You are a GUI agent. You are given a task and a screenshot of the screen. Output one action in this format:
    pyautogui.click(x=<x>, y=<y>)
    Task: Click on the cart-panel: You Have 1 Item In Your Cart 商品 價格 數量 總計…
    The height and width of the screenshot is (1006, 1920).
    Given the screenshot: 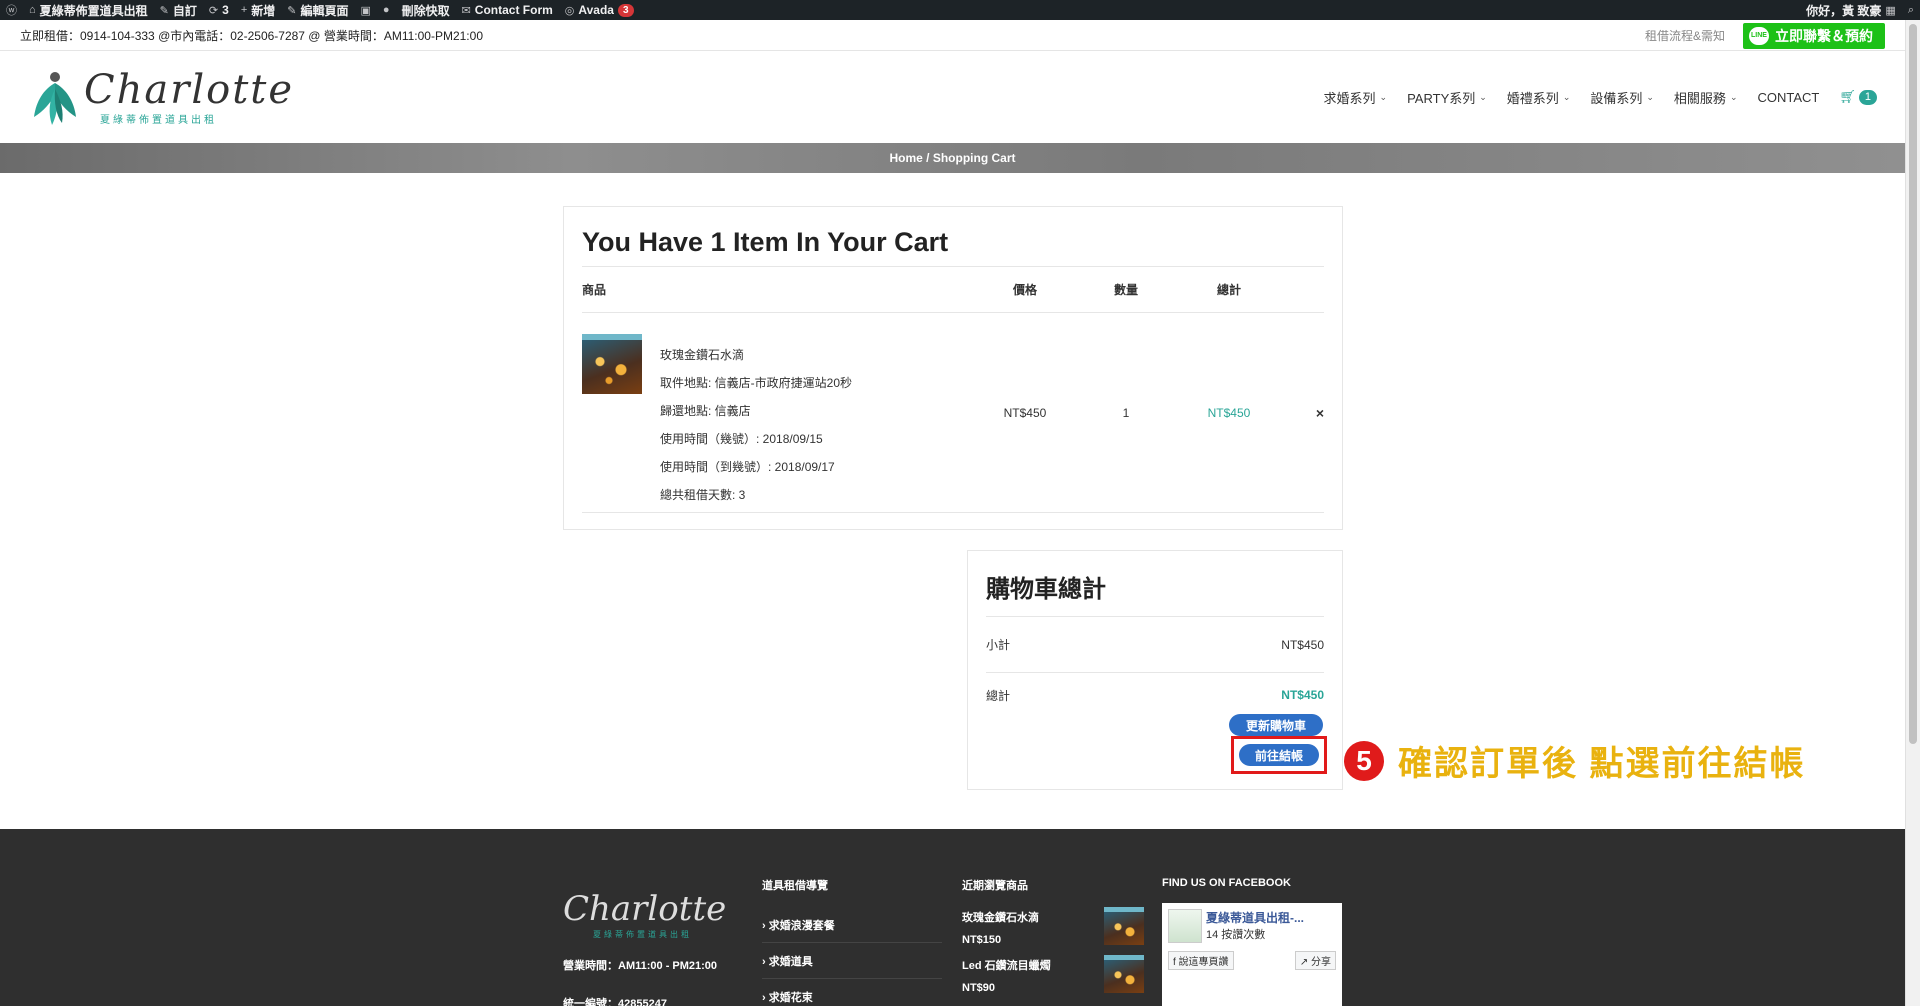 What is the action you would take?
    pyautogui.click(x=953, y=368)
    